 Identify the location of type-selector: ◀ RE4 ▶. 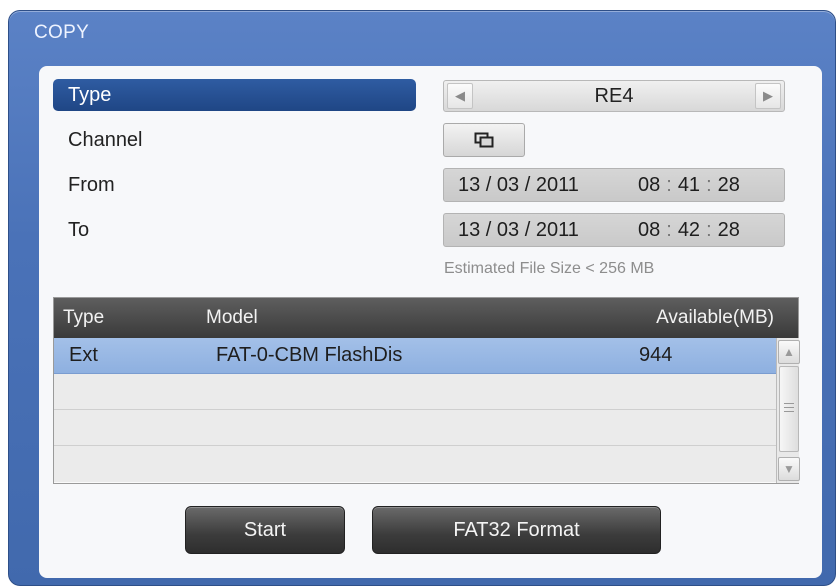
(614, 96).